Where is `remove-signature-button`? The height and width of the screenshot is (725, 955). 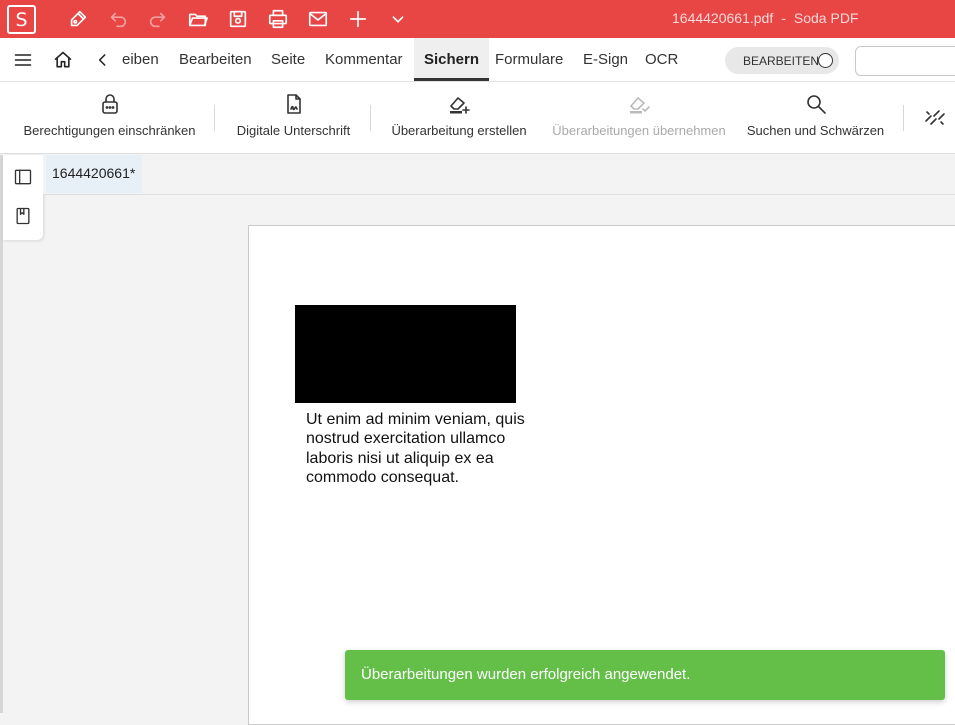
remove-signature-button is located at coordinates (935, 118).